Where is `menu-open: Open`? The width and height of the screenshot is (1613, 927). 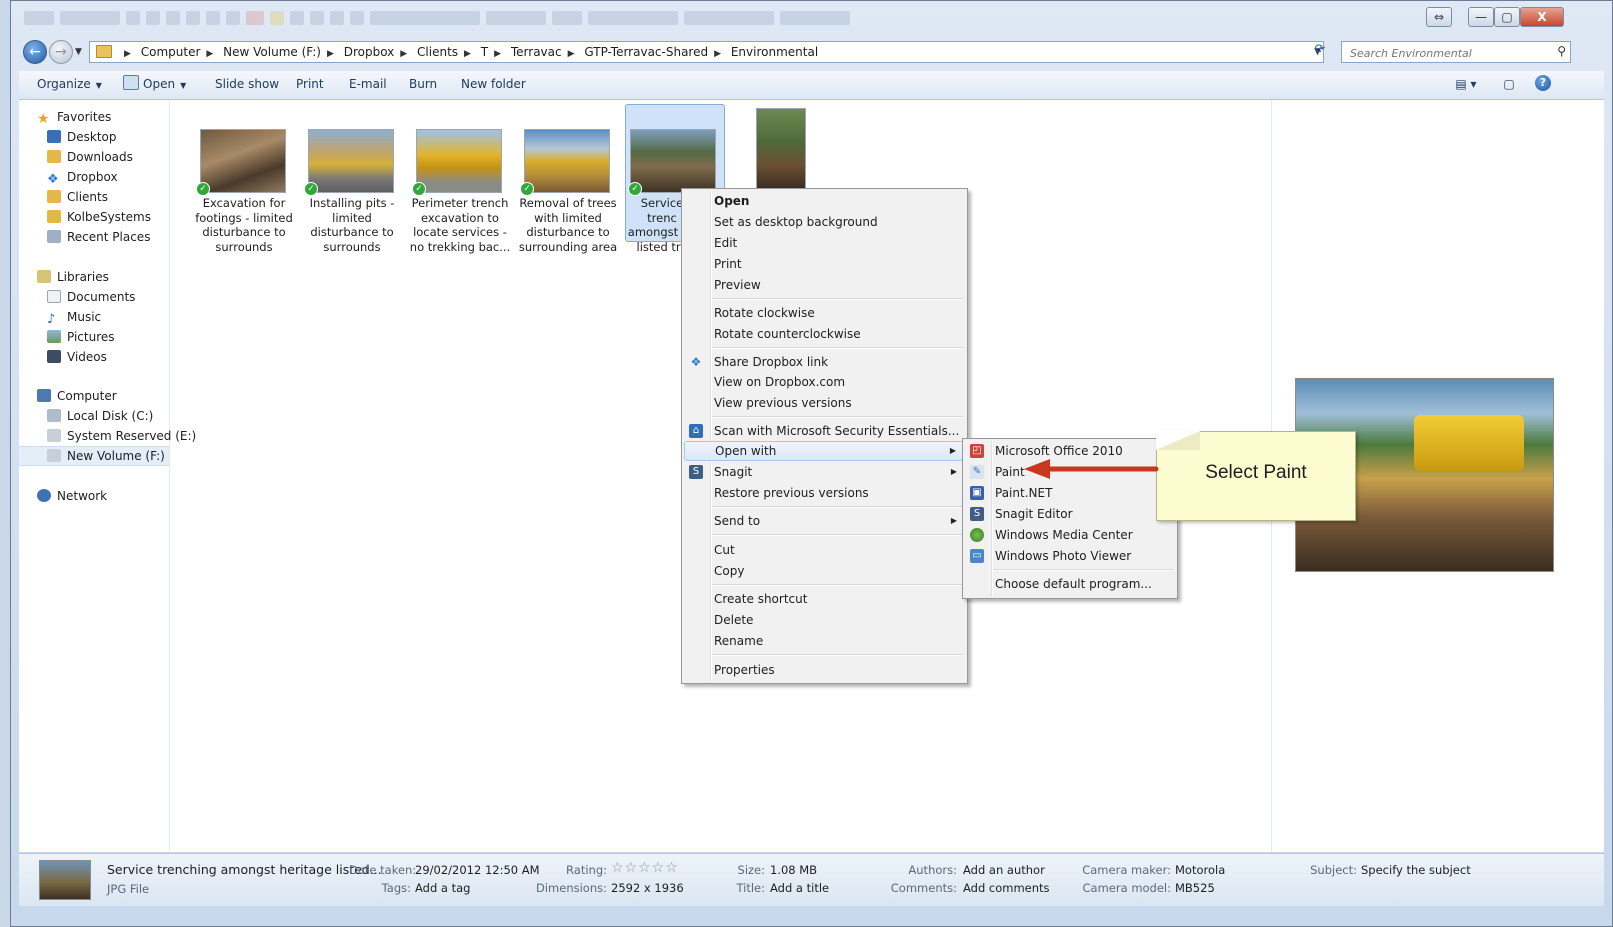 menu-open: Open is located at coordinates (824, 201).